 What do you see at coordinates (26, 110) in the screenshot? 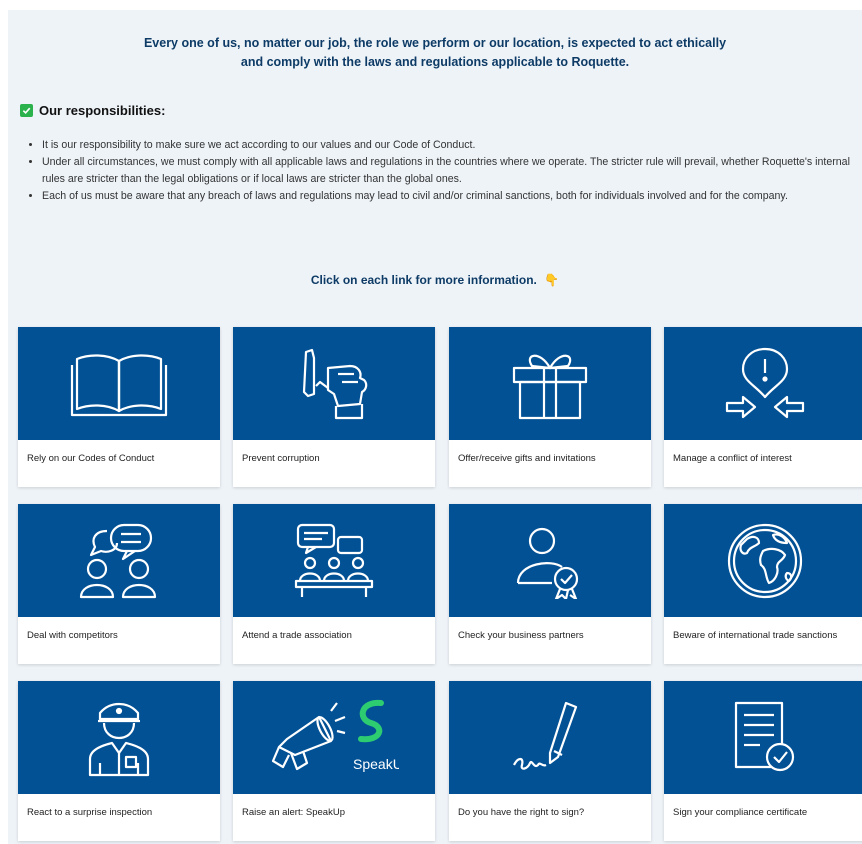
I see `checkbox-icon` at bounding box center [26, 110].